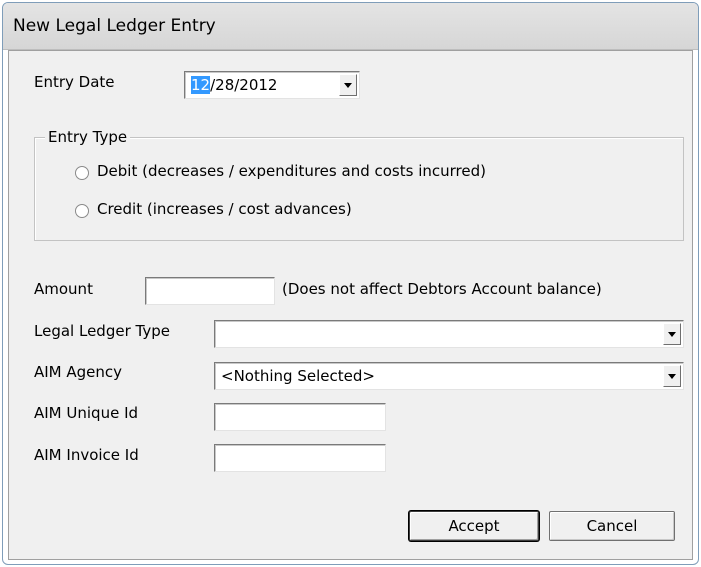  I want to click on title-bar: New Legal Ledger Entry, so click(350, 26).